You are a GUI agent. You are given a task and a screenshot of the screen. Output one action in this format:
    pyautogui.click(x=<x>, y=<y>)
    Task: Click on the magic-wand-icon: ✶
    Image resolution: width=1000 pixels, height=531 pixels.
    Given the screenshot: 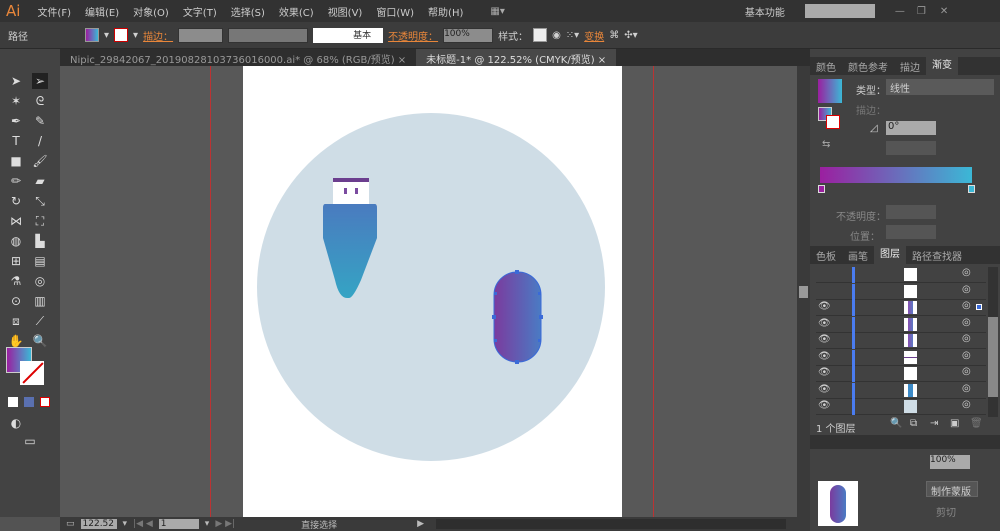 What is the action you would take?
    pyautogui.click(x=16, y=101)
    